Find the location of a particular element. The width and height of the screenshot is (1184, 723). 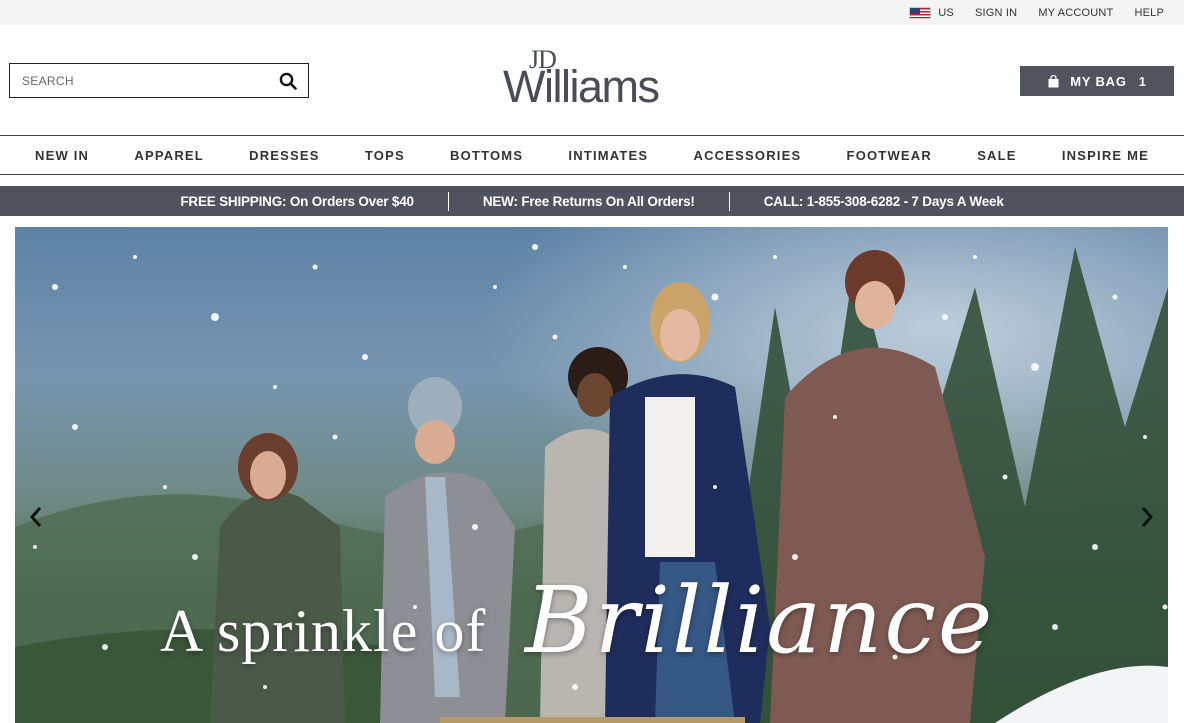

search-box is located at coordinates (159, 80).